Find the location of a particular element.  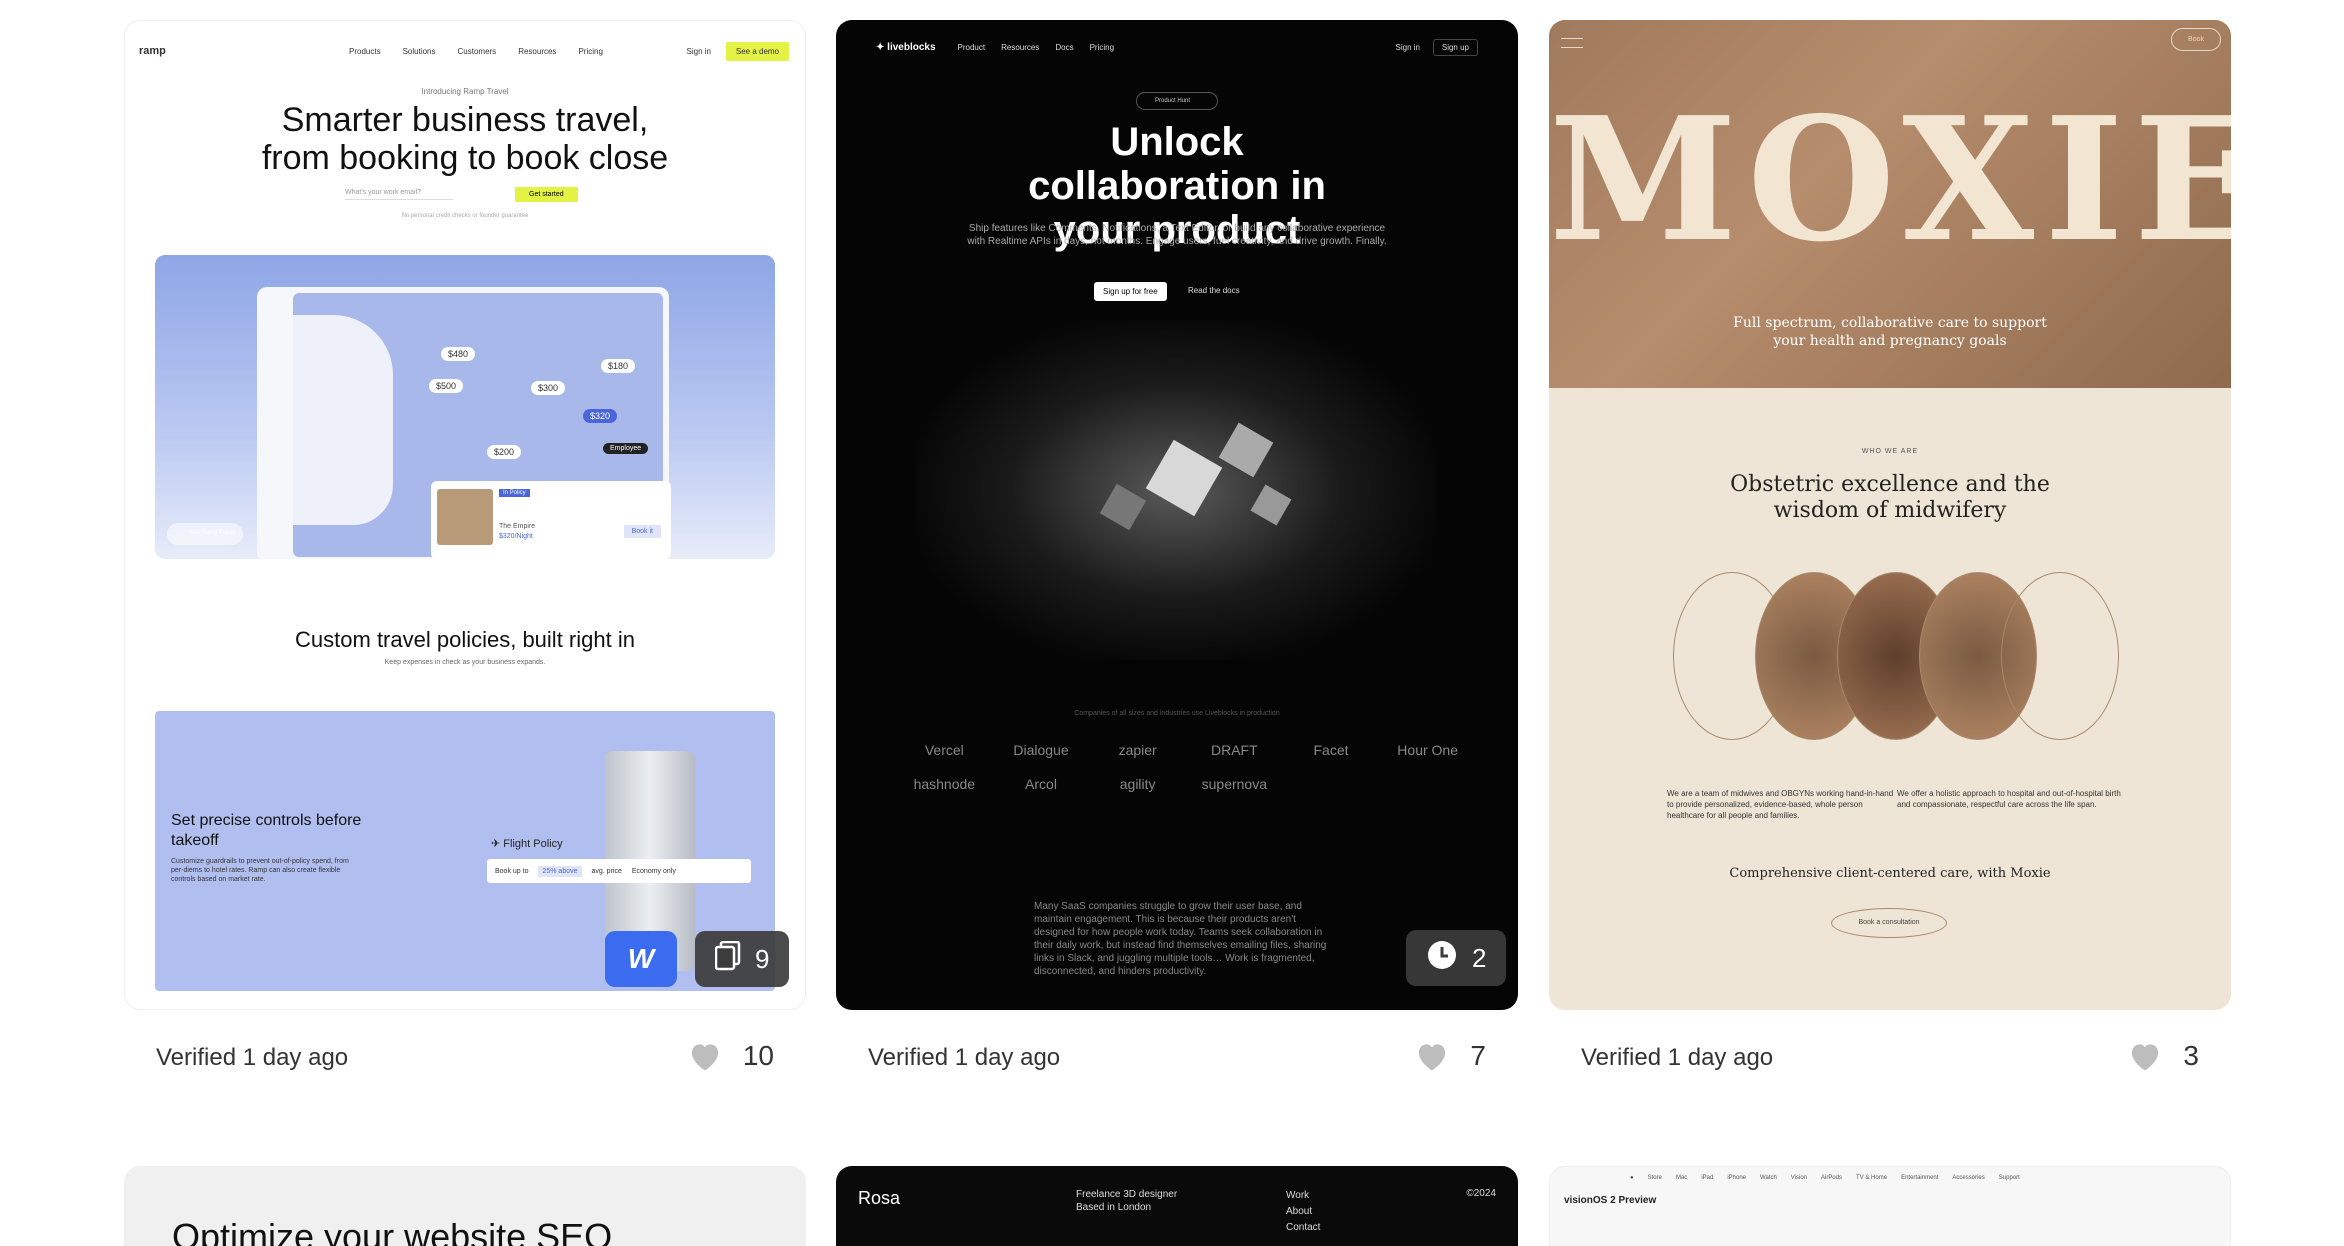

company-logo: Dialogue is located at coordinates (1041, 750).